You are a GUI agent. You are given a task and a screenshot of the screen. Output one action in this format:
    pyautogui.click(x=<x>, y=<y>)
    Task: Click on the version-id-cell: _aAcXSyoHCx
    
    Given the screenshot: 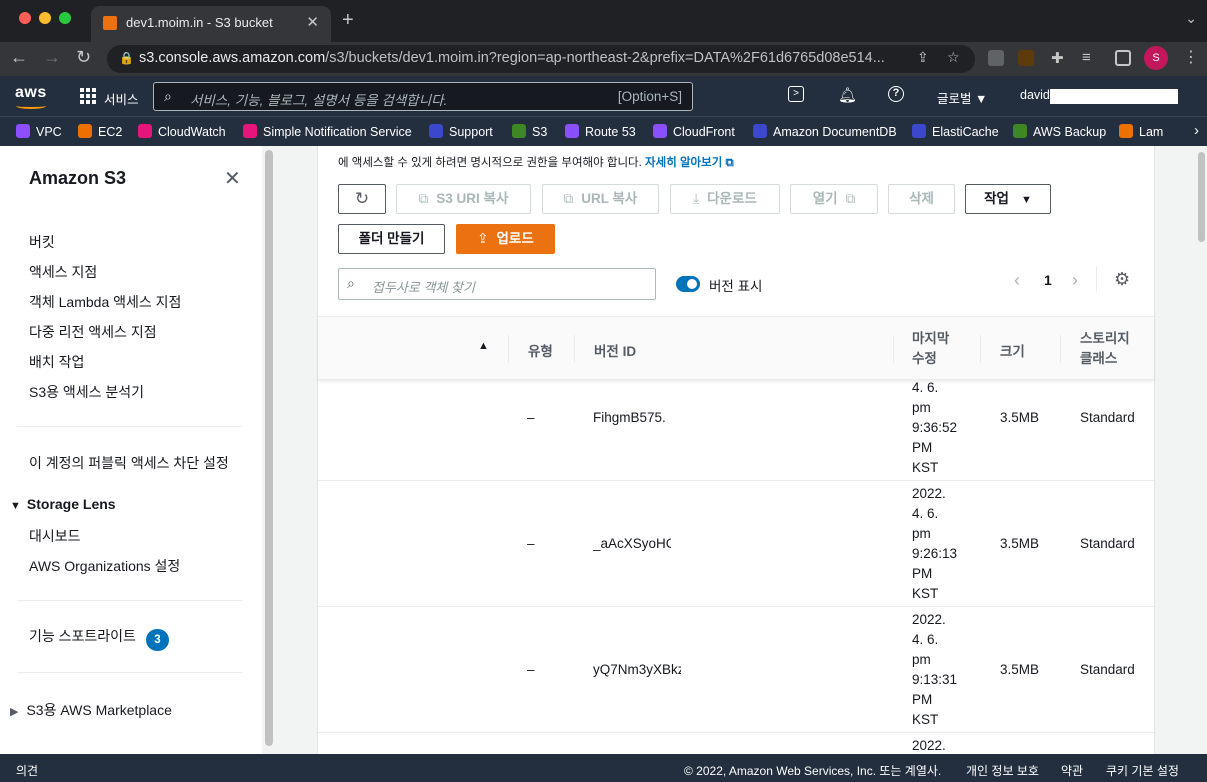 What is the action you would take?
    pyautogui.click(x=632, y=543)
    